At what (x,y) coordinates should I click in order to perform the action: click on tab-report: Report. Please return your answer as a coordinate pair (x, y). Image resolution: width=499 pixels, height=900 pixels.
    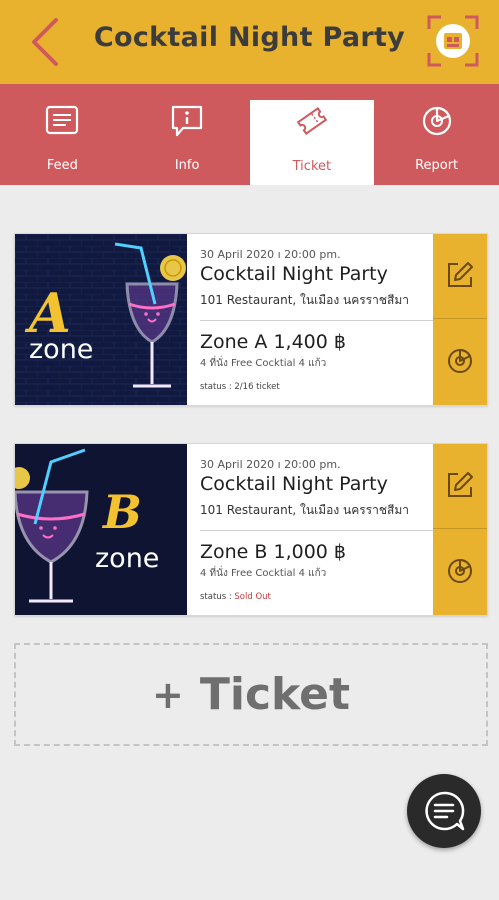
    Looking at the image, I should click on (436, 134).